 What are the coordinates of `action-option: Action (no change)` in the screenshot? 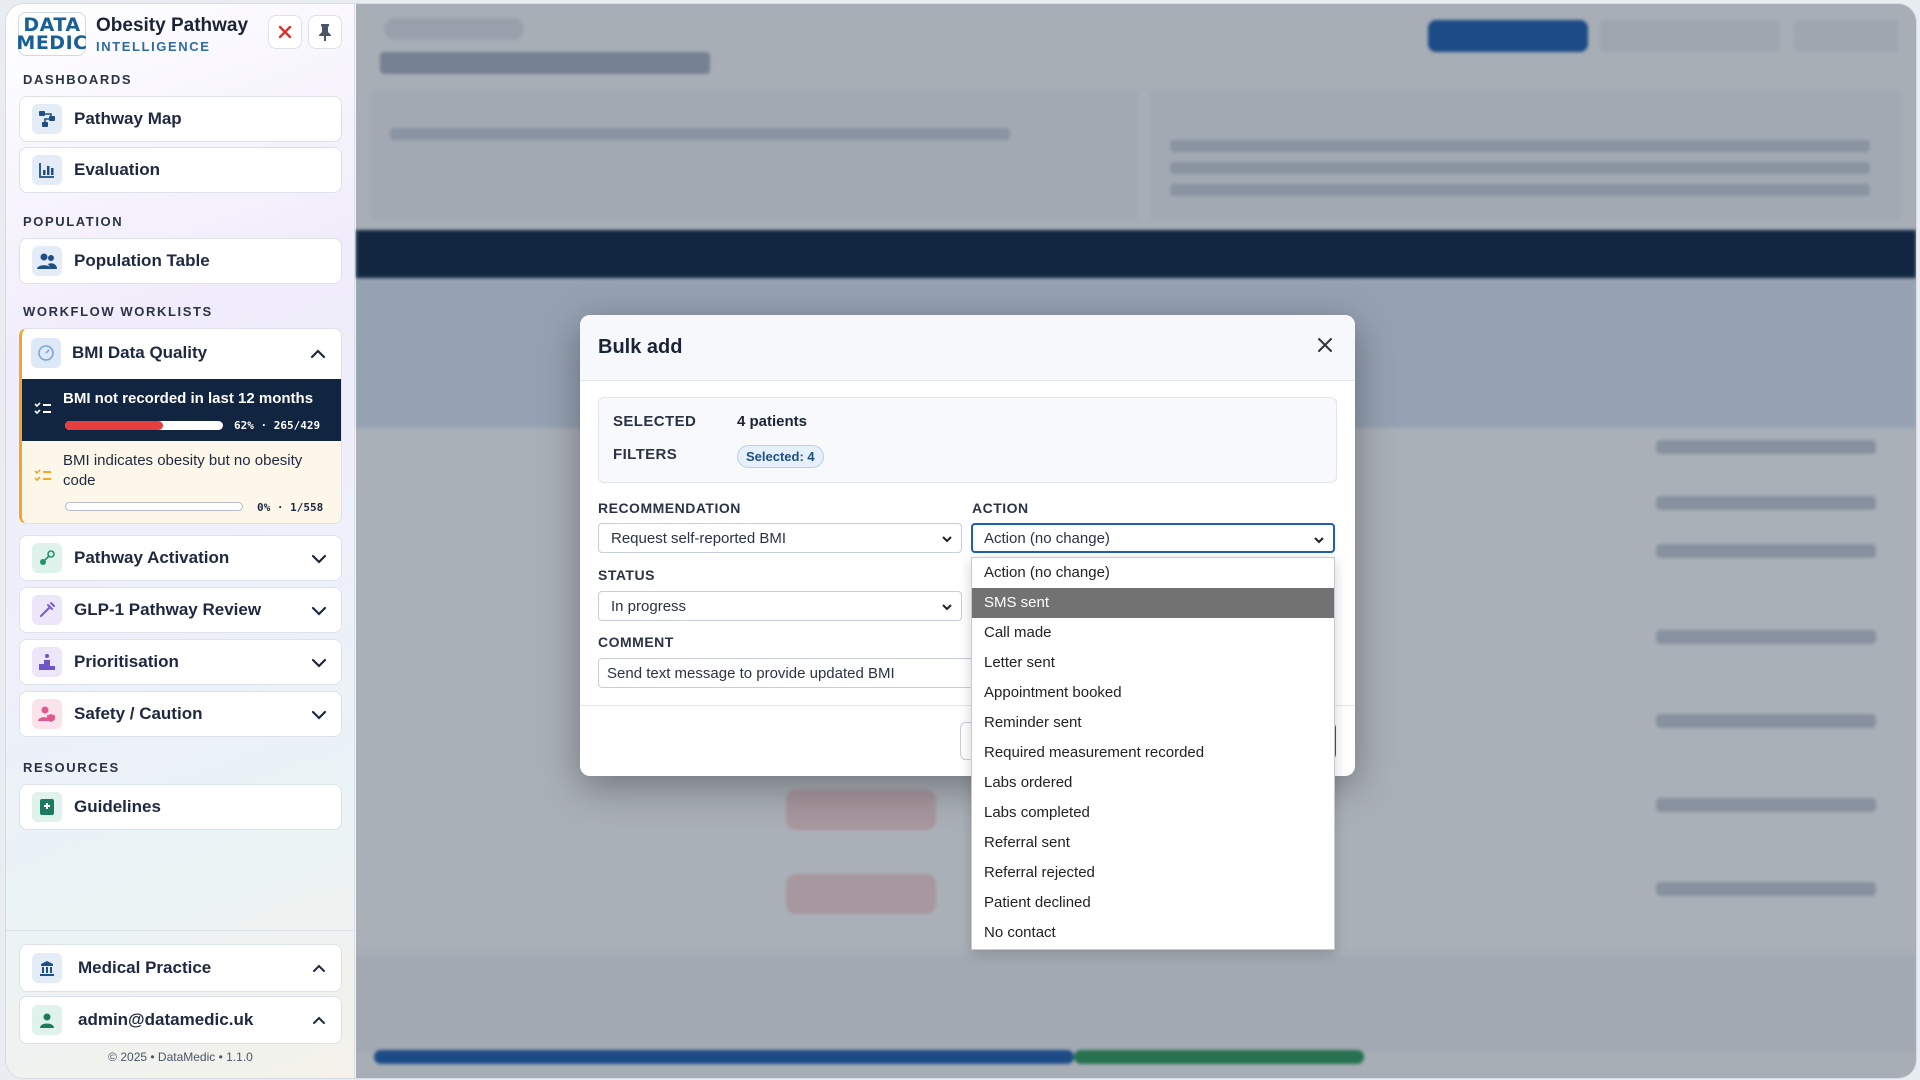 It's located at (1153, 573).